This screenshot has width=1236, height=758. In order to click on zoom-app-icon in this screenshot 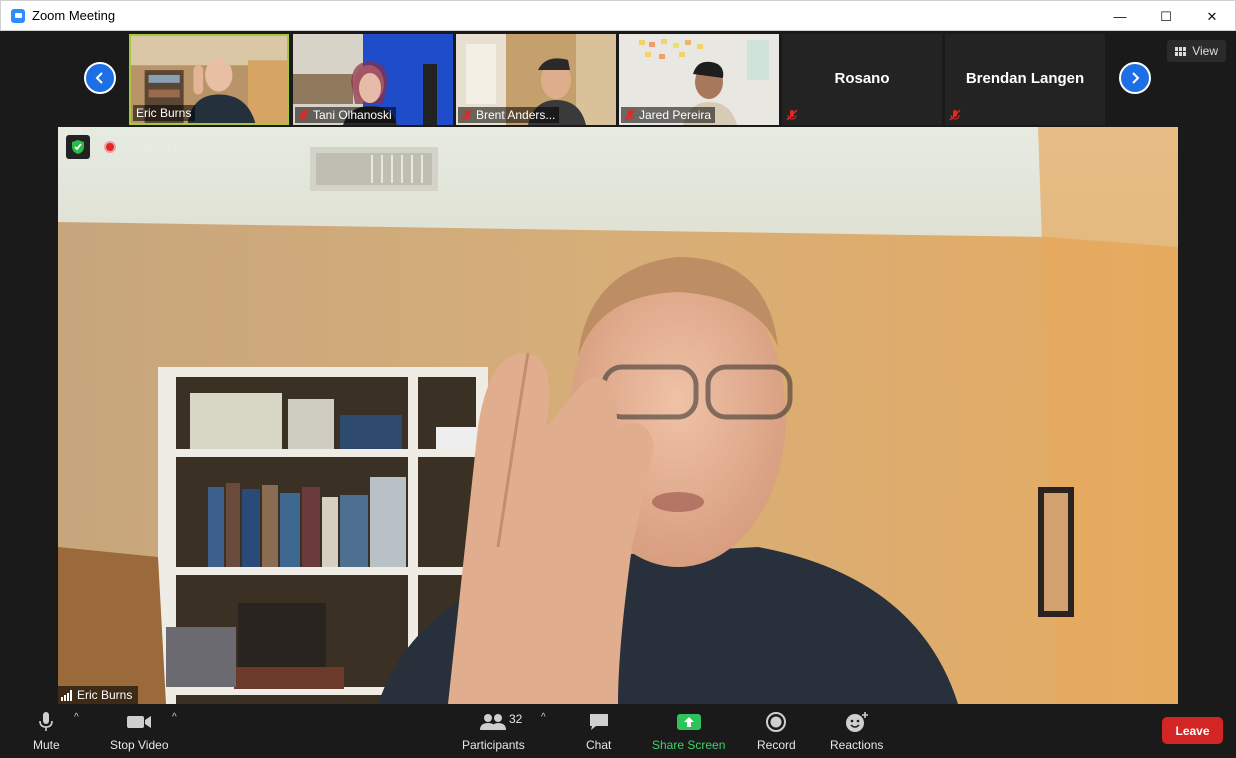, I will do `click(18, 15)`.